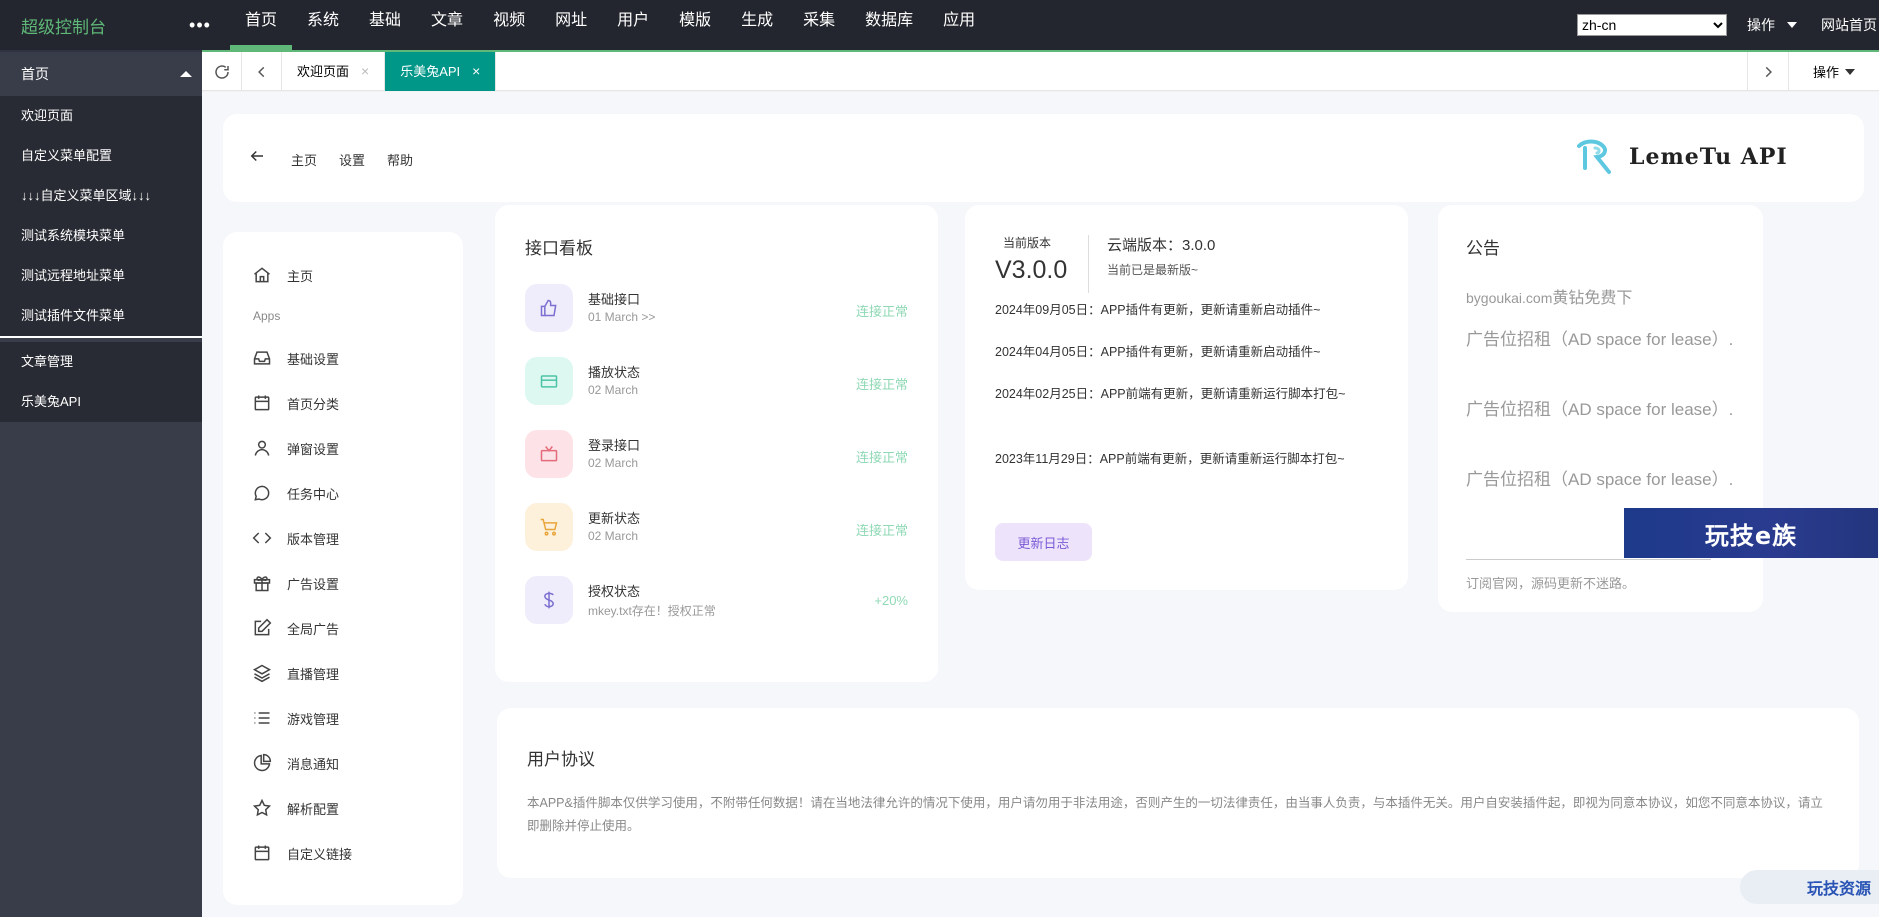  Describe the element at coordinates (549, 527) in the screenshot. I see `cart-icon` at that location.